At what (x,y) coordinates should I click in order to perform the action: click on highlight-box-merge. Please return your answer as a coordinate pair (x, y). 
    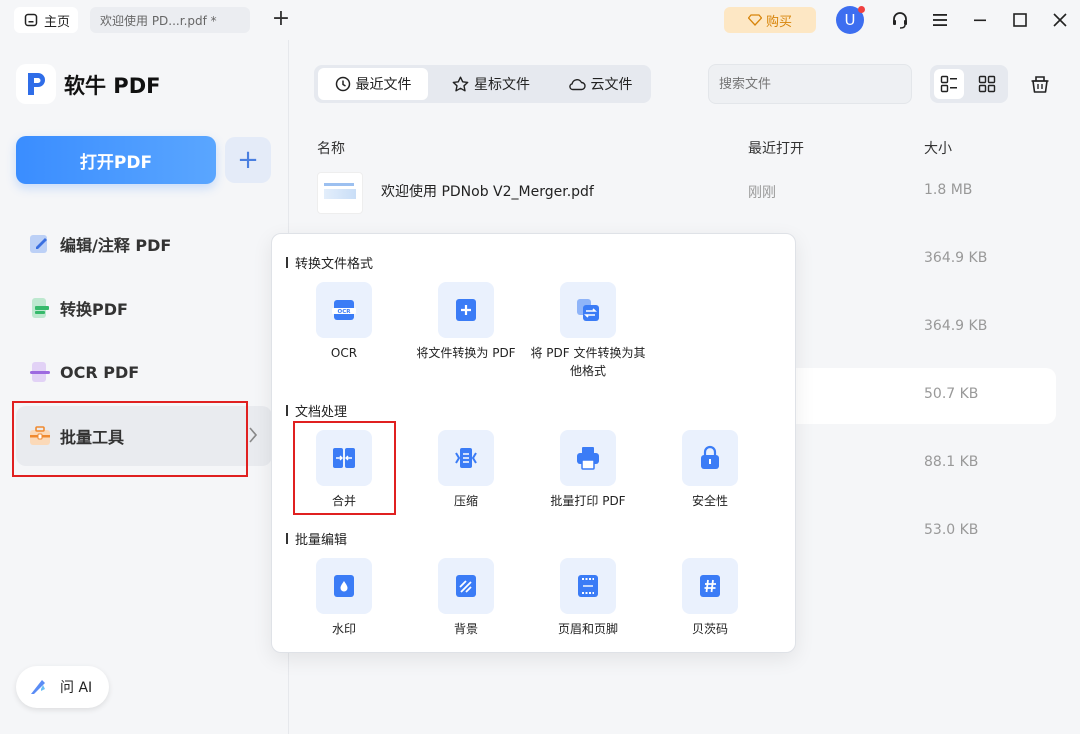
    Looking at the image, I should click on (344, 468).